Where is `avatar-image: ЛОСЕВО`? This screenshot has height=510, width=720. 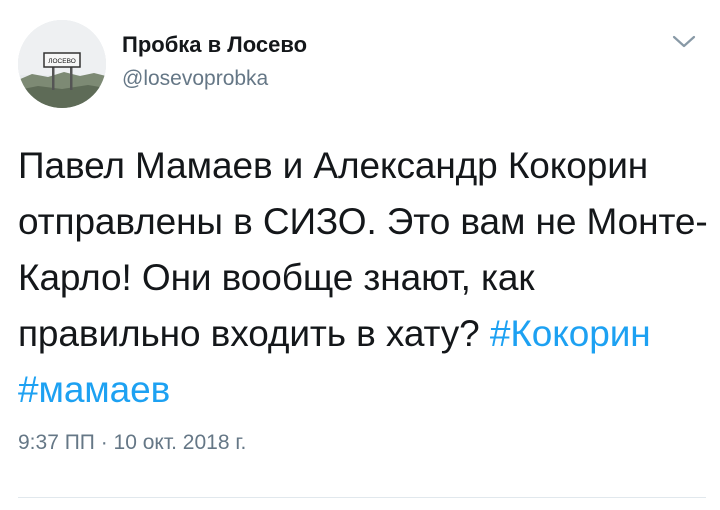
avatar-image: ЛОСЕВО is located at coordinates (62, 64).